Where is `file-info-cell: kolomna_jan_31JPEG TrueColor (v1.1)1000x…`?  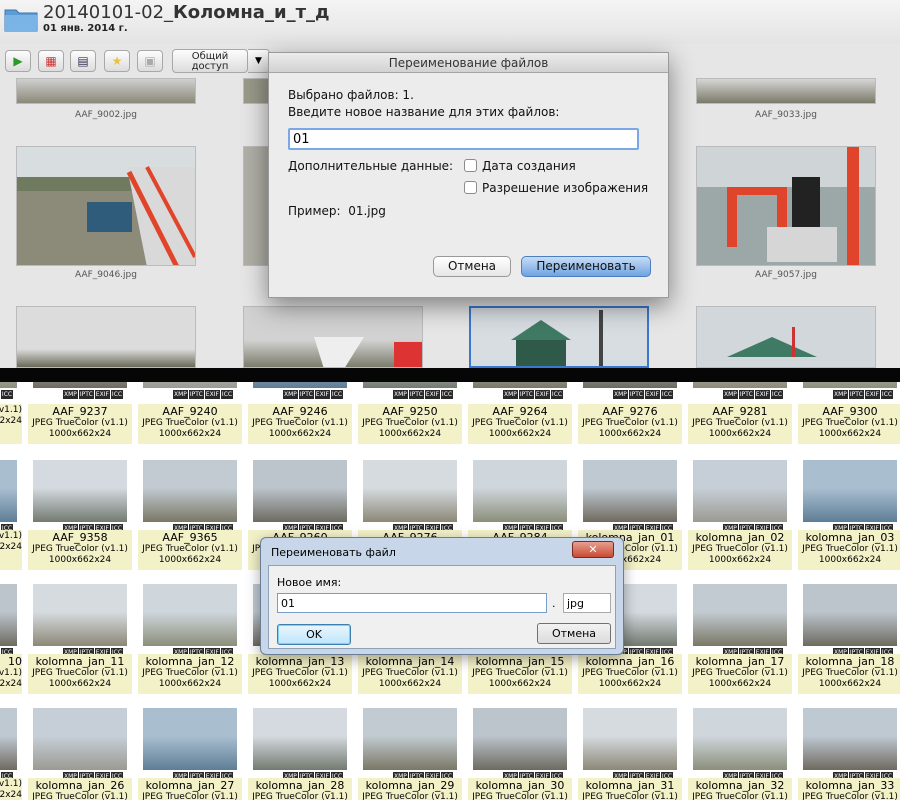 file-info-cell: kolomna_jan_31JPEG TrueColor (v1.1)1000x… is located at coordinates (630, 789).